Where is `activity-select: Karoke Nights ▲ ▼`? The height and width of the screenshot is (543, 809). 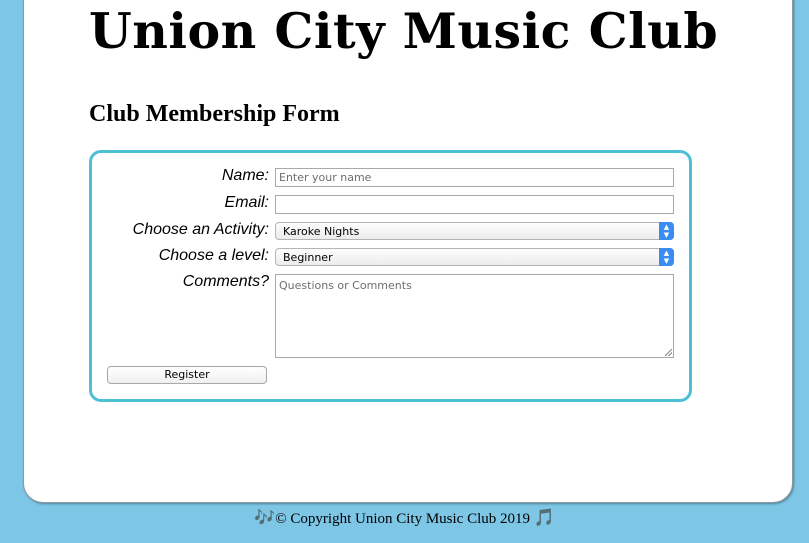 activity-select: Karoke Nights ▲ ▼ is located at coordinates (474, 231).